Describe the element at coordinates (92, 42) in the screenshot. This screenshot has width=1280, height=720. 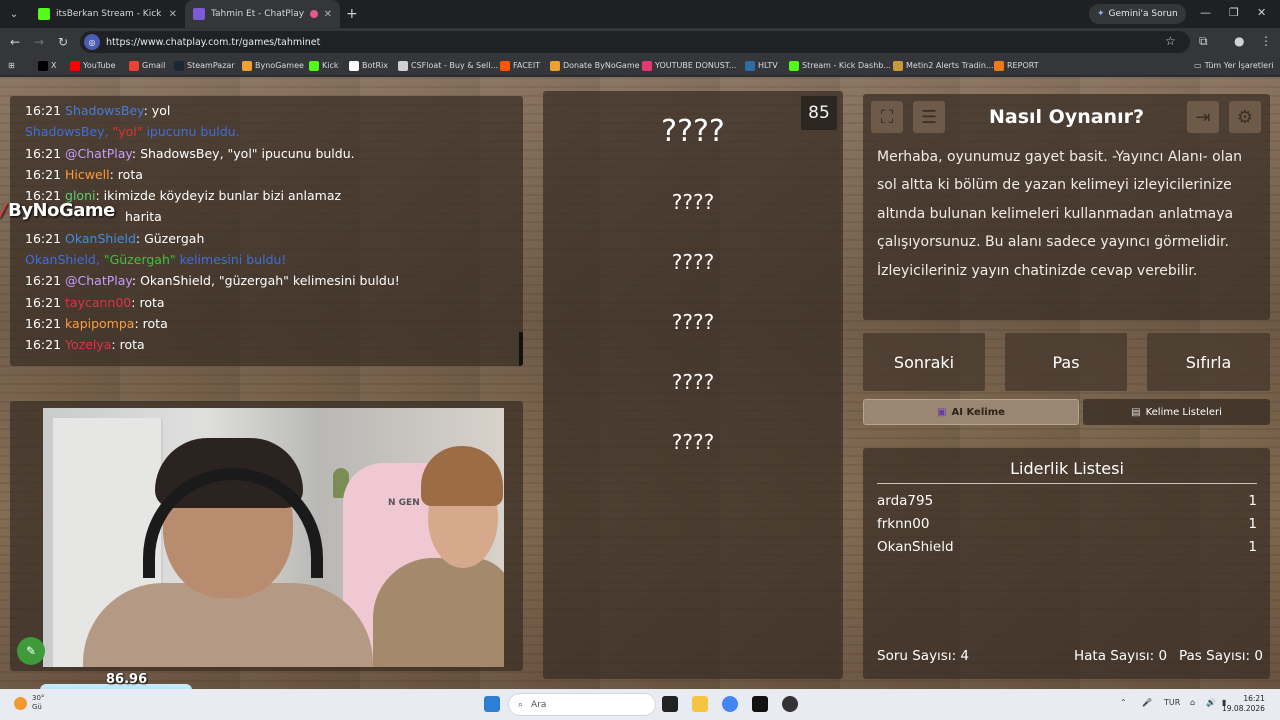
I see `site-info-icon: ◎` at that location.